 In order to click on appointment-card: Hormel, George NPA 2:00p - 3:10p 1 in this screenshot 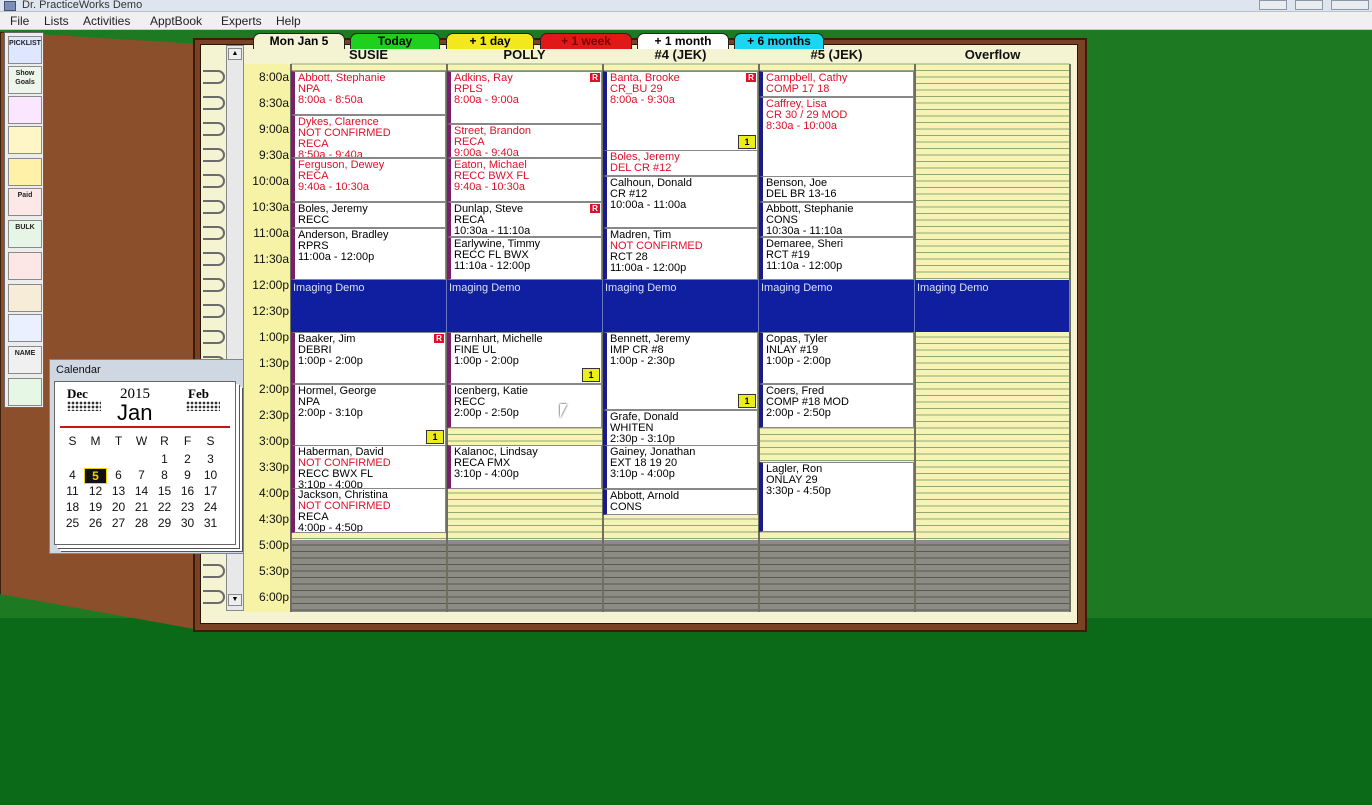, I will do `click(368, 415)`.